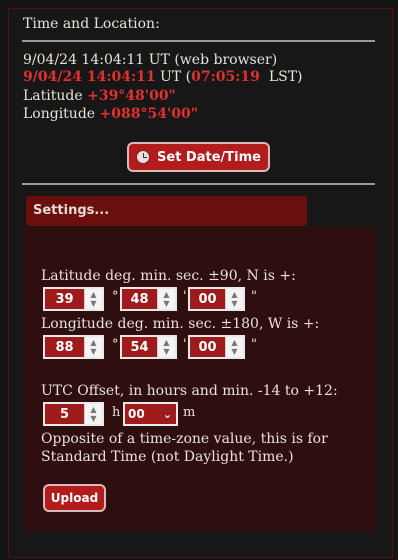 Image resolution: width=398 pixels, height=560 pixels. I want to click on lon-sec-stepper: 00 ▲ ▼, so click(216, 347).